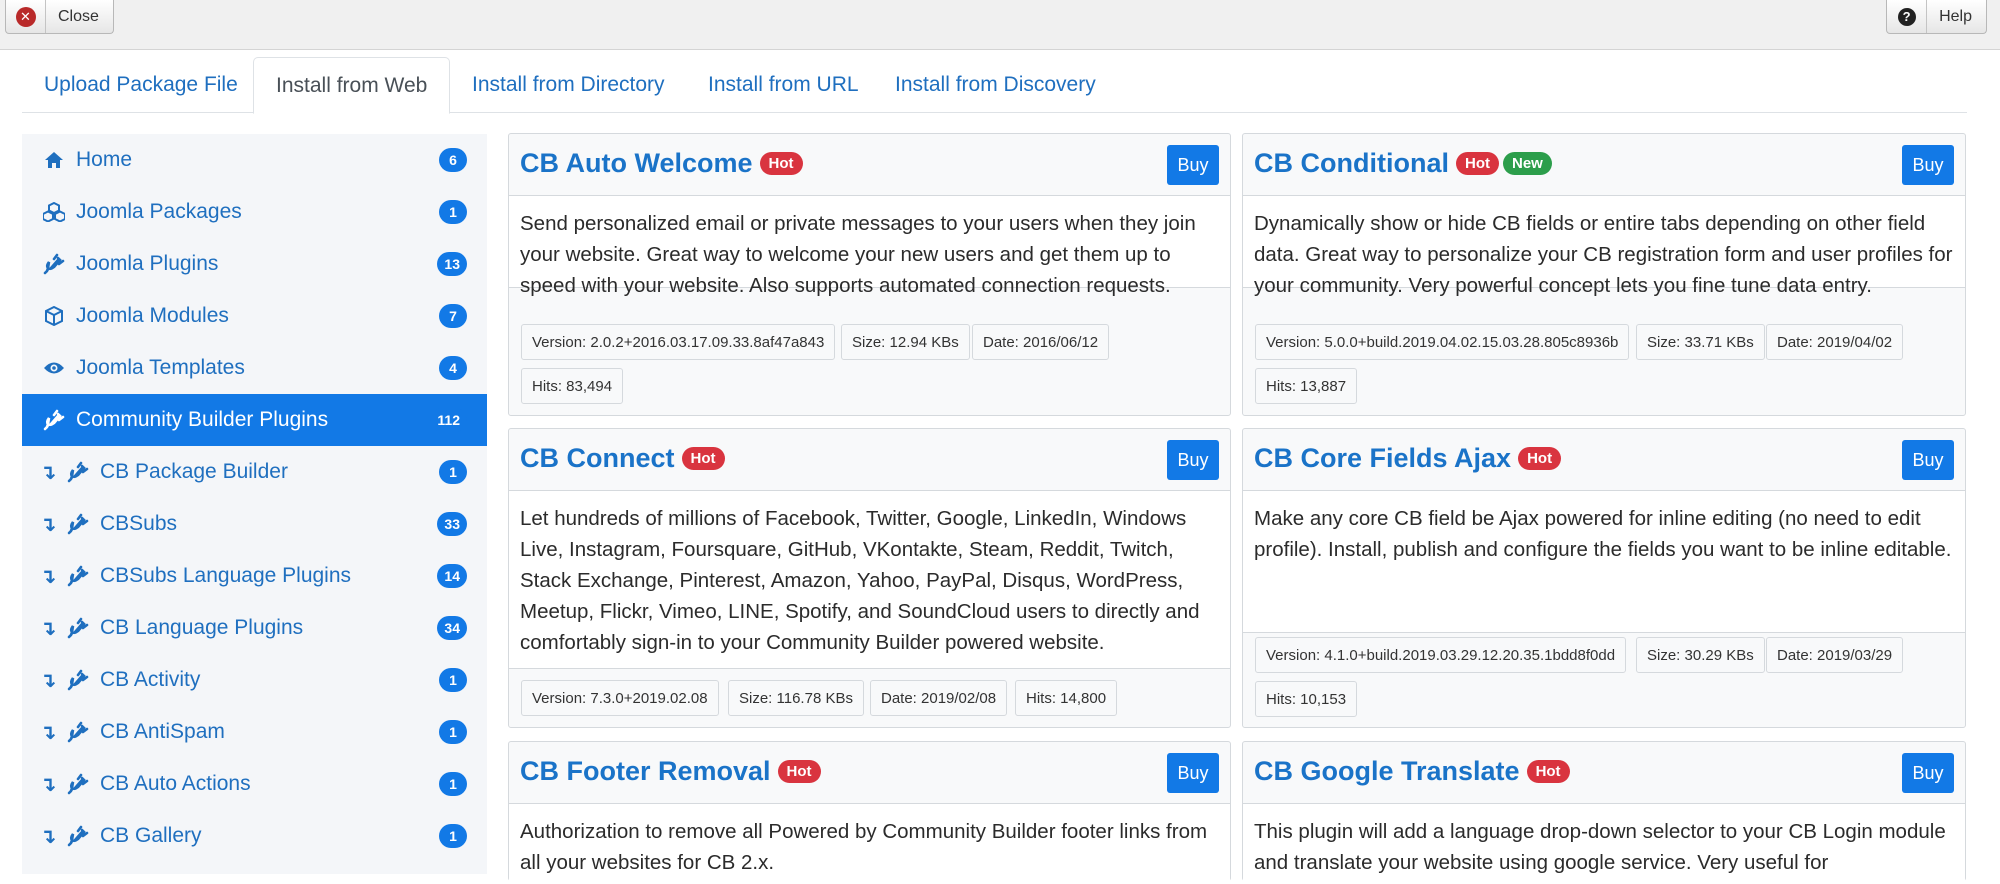  What do you see at coordinates (1700, 655) in the screenshot?
I see `size-tag: Size: 30.29 KBs` at bounding box center [1700, 655].